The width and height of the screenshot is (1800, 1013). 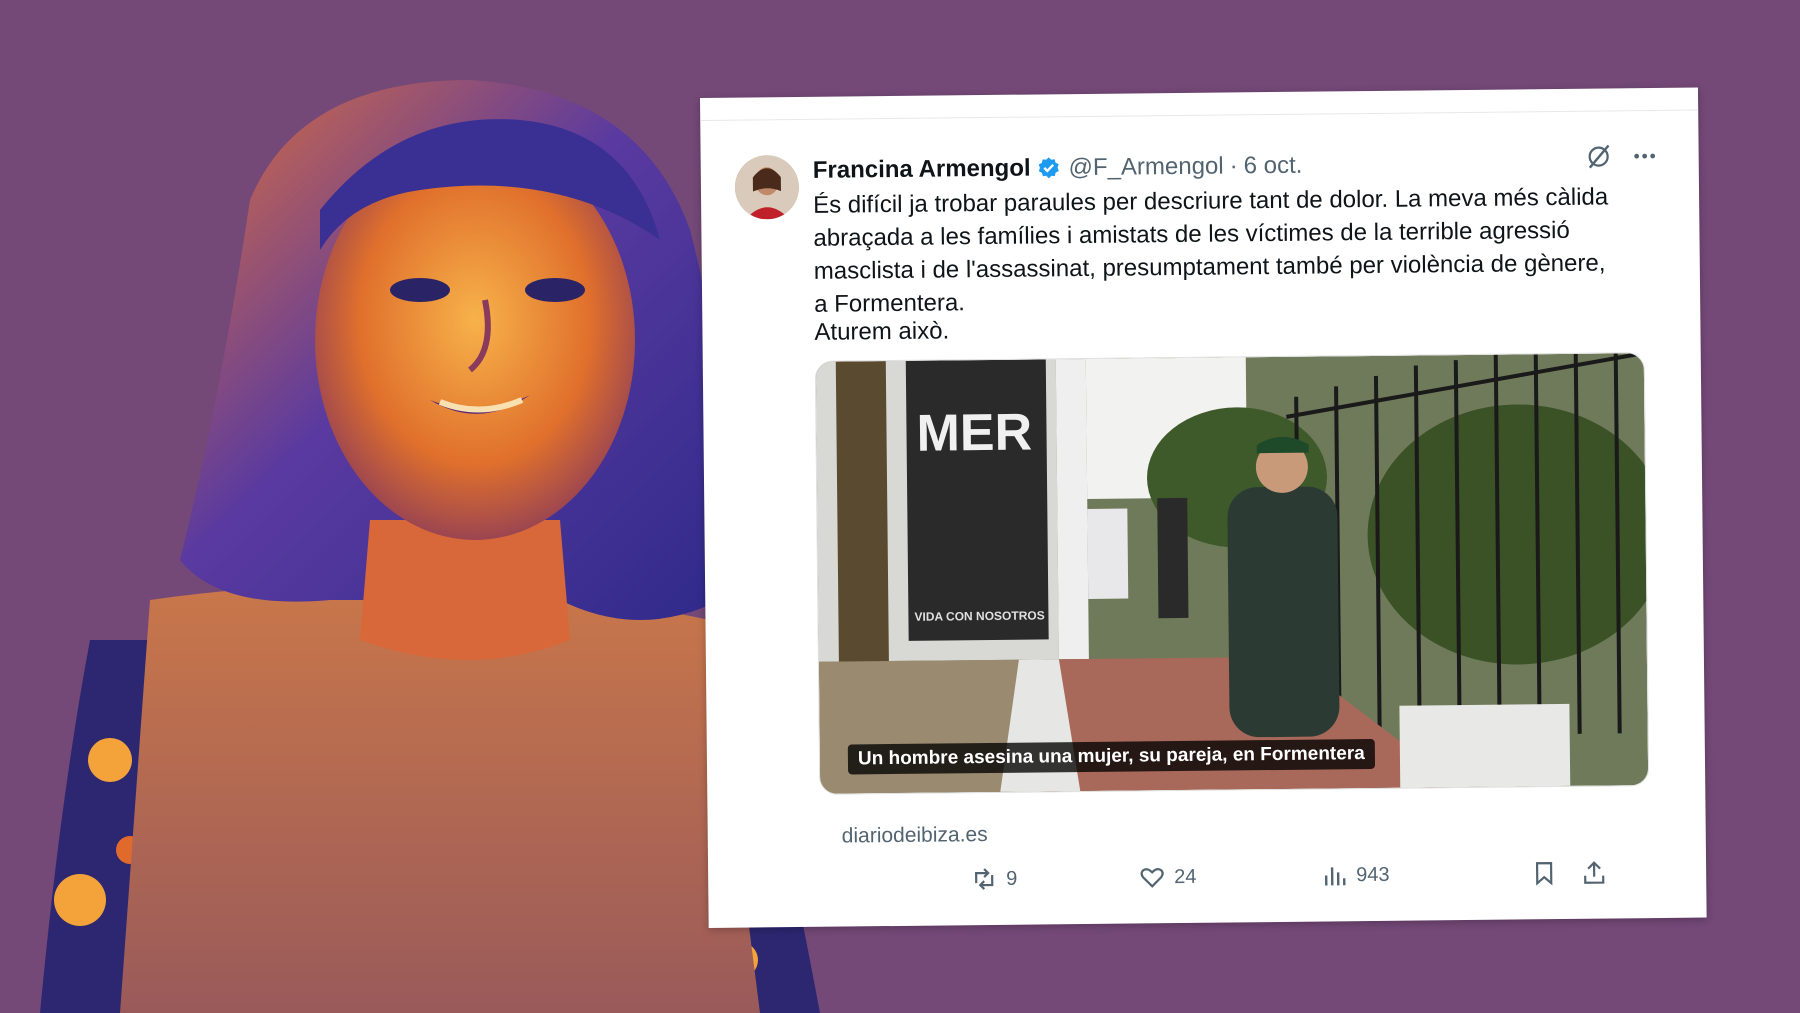 I want to click on like-count: 24, so click(x=1185, y=876).